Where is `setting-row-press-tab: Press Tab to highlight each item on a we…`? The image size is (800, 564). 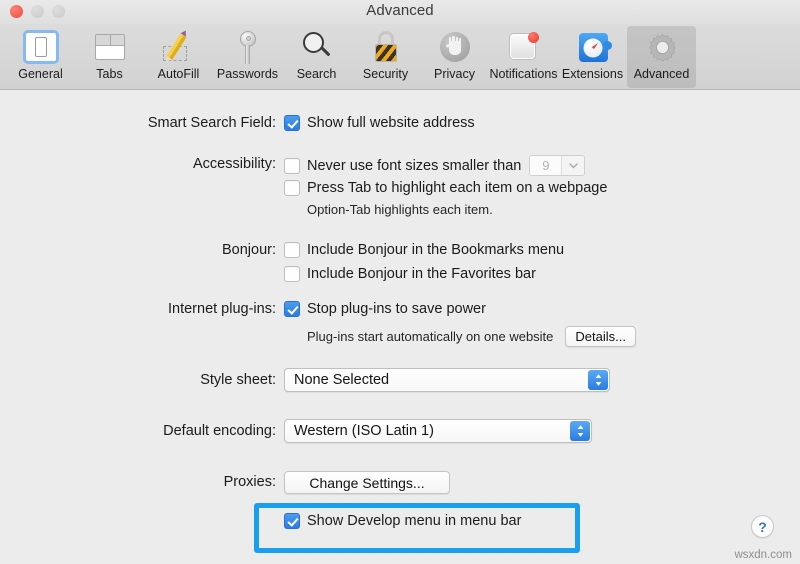 setting-row-press-tab: Press Tab to highlight each item on a we… is located at coordinates (445, 188).